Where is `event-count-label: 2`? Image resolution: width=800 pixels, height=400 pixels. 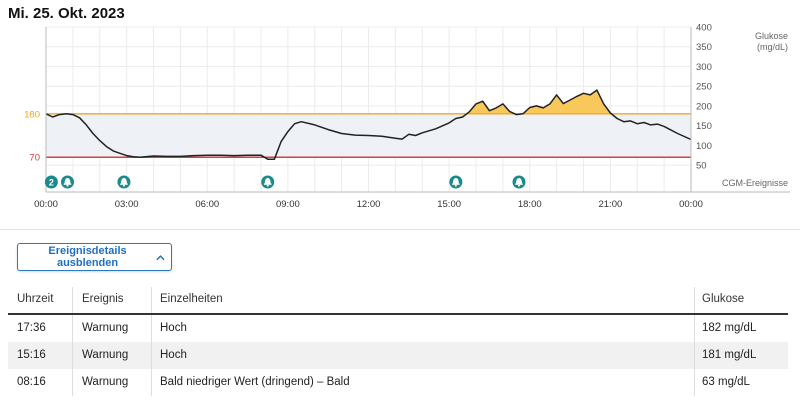 event-count-label: 2 is located at coordinates (51, 183).